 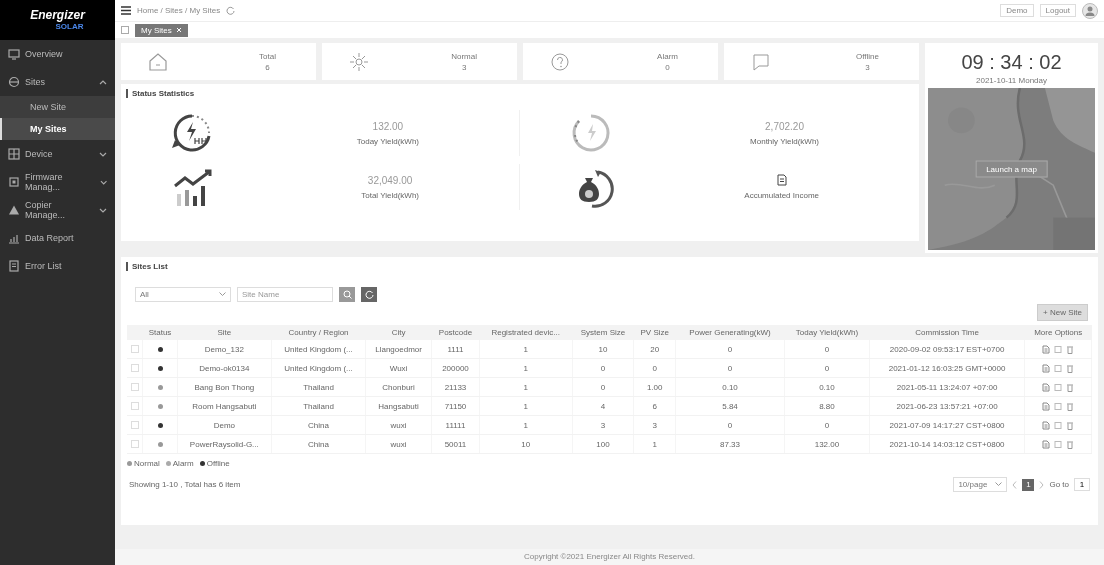 What do you see at coordinates (1042, 484) in the screenshot?
I see `next-page-button` at bounding box center [1042, 484].